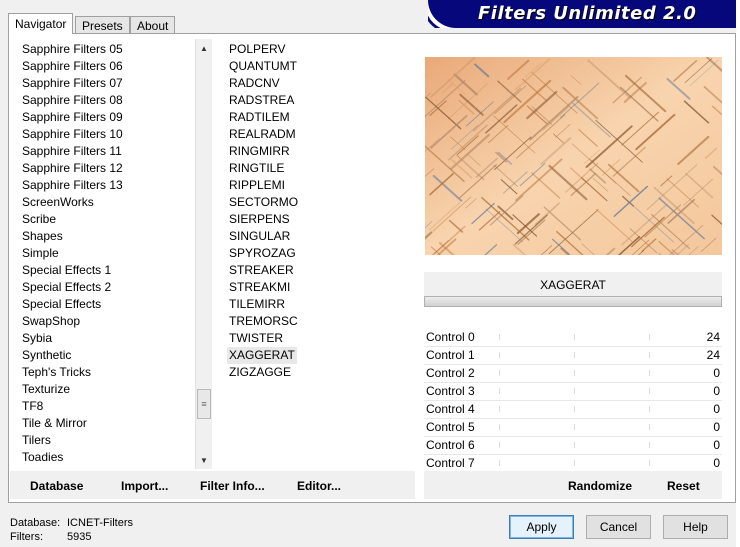  I want to click on category-item: Sapphire Filters 10, so click(72, 134).